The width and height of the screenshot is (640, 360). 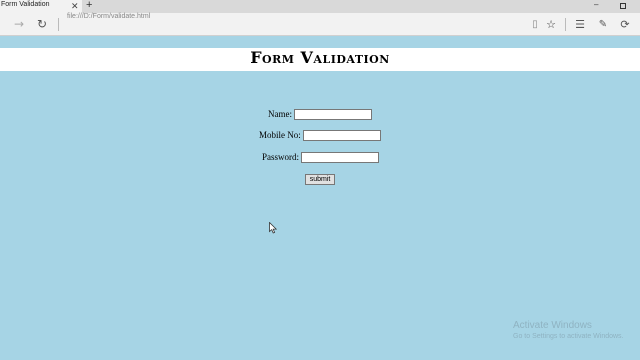 I want to click on mouse-cursor-icon, so click(x=273, y=228).